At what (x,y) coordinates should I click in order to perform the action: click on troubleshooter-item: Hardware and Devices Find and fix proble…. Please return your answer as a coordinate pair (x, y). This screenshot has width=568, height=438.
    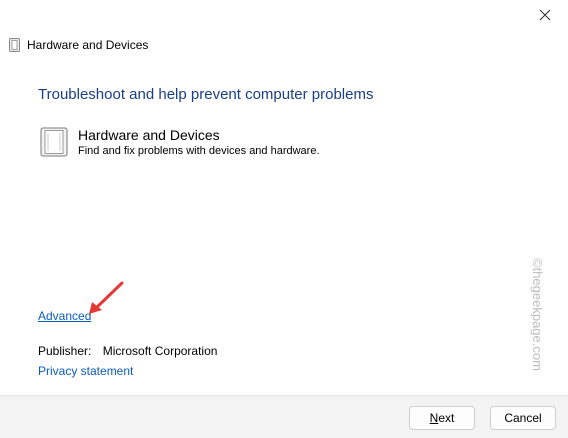
    Looking at the image, I should click on (179, 143).